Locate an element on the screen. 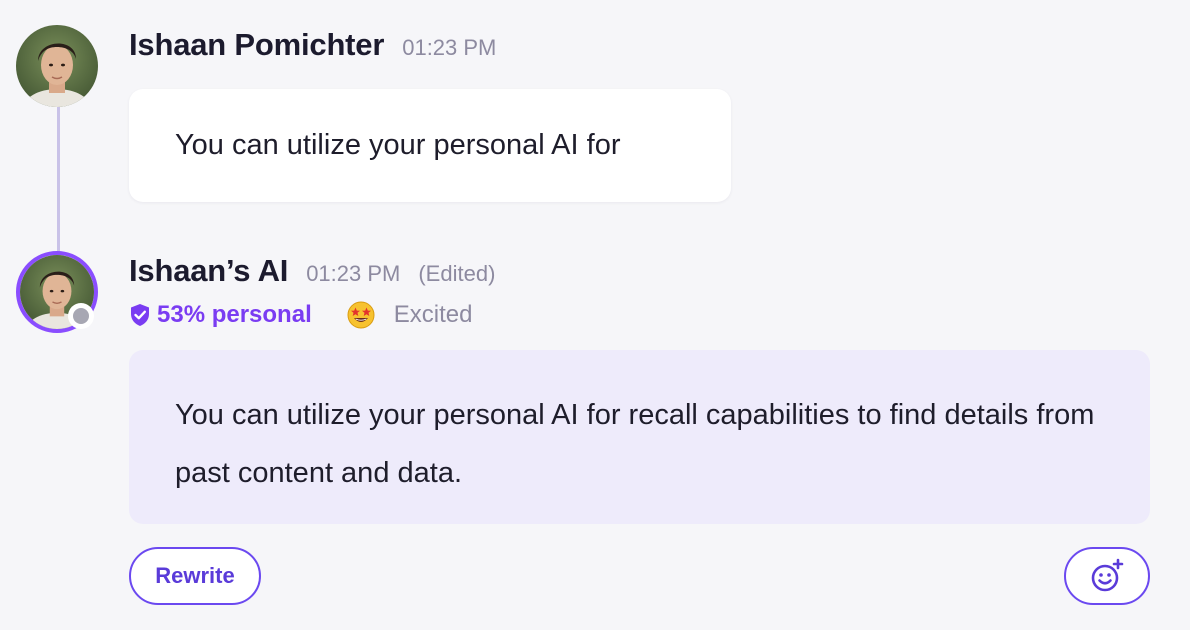  mood-label: Excited is located at coordinates (433, 314).